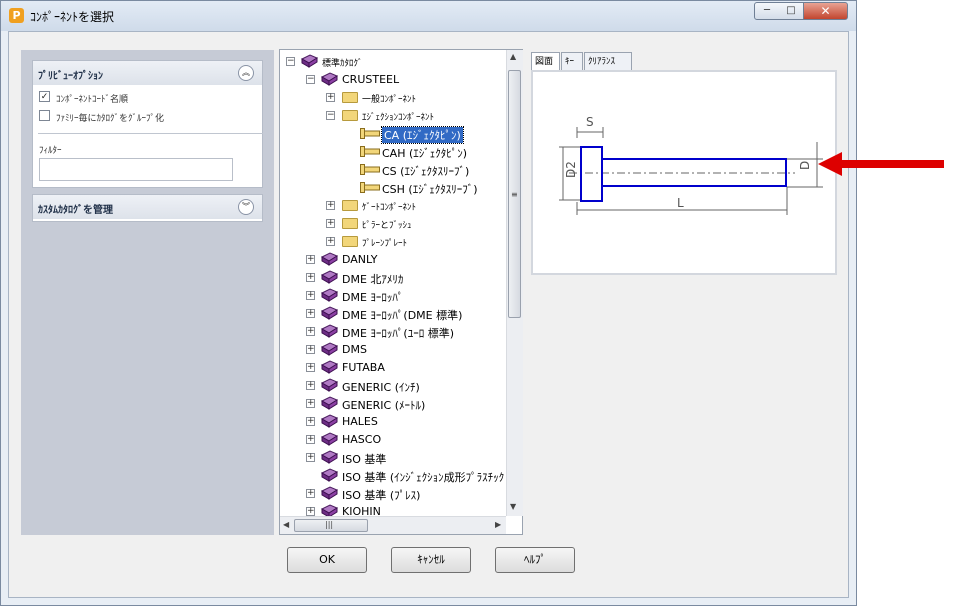  Describe the element at coordinates (147, 73) in the screenshot. I see `preview-options-header: ﾌﾟﾘﾋﾞｭｰｵﾌﾟｼｮﾝ ︽` at that location.